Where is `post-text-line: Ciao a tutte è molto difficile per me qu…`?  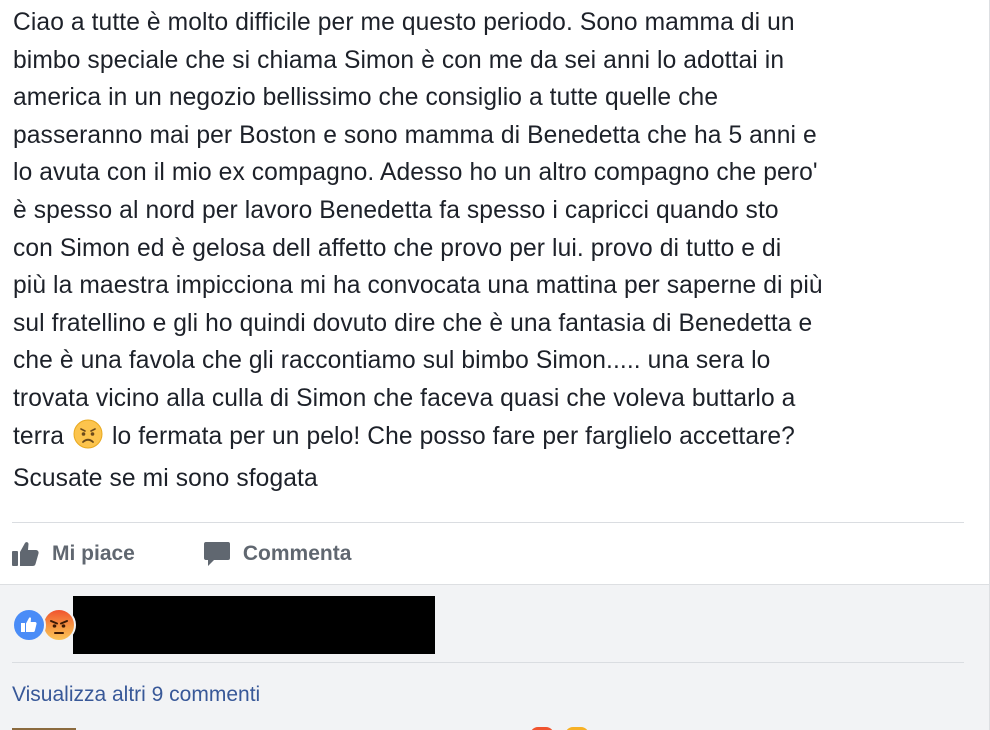 post-text-line: Ciao a tutte è molto difficile per me qu… is located at coordinates (404, 22).